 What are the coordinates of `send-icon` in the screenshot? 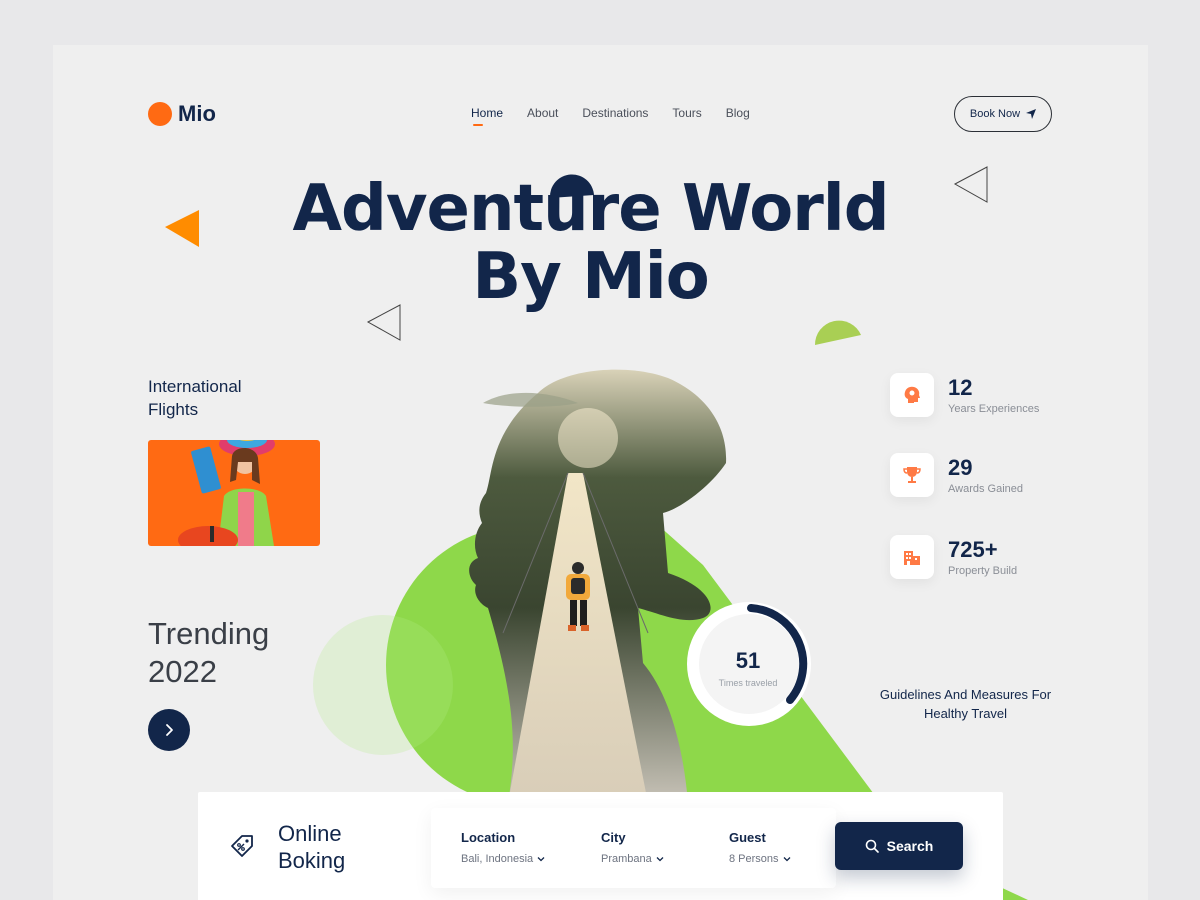 It's located at (1031, 114).